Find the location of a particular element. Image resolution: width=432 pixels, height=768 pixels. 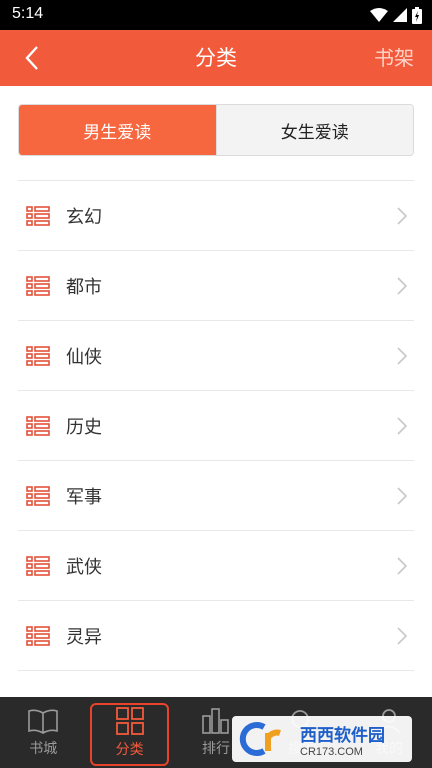

gender-segmented-control: 男生爱读 女生爱读 is located at coordinates (216, 130).